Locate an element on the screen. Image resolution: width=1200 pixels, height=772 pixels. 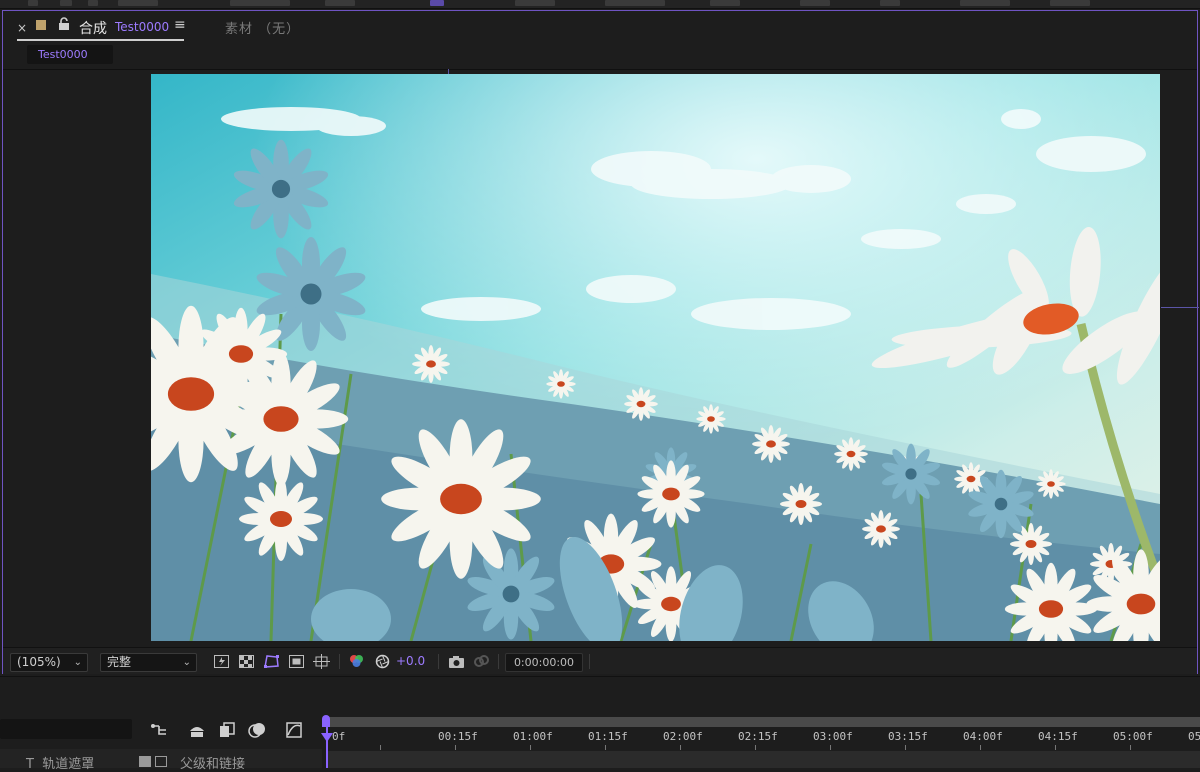
exposure-reset-icon is located at coordinates (382, 661).